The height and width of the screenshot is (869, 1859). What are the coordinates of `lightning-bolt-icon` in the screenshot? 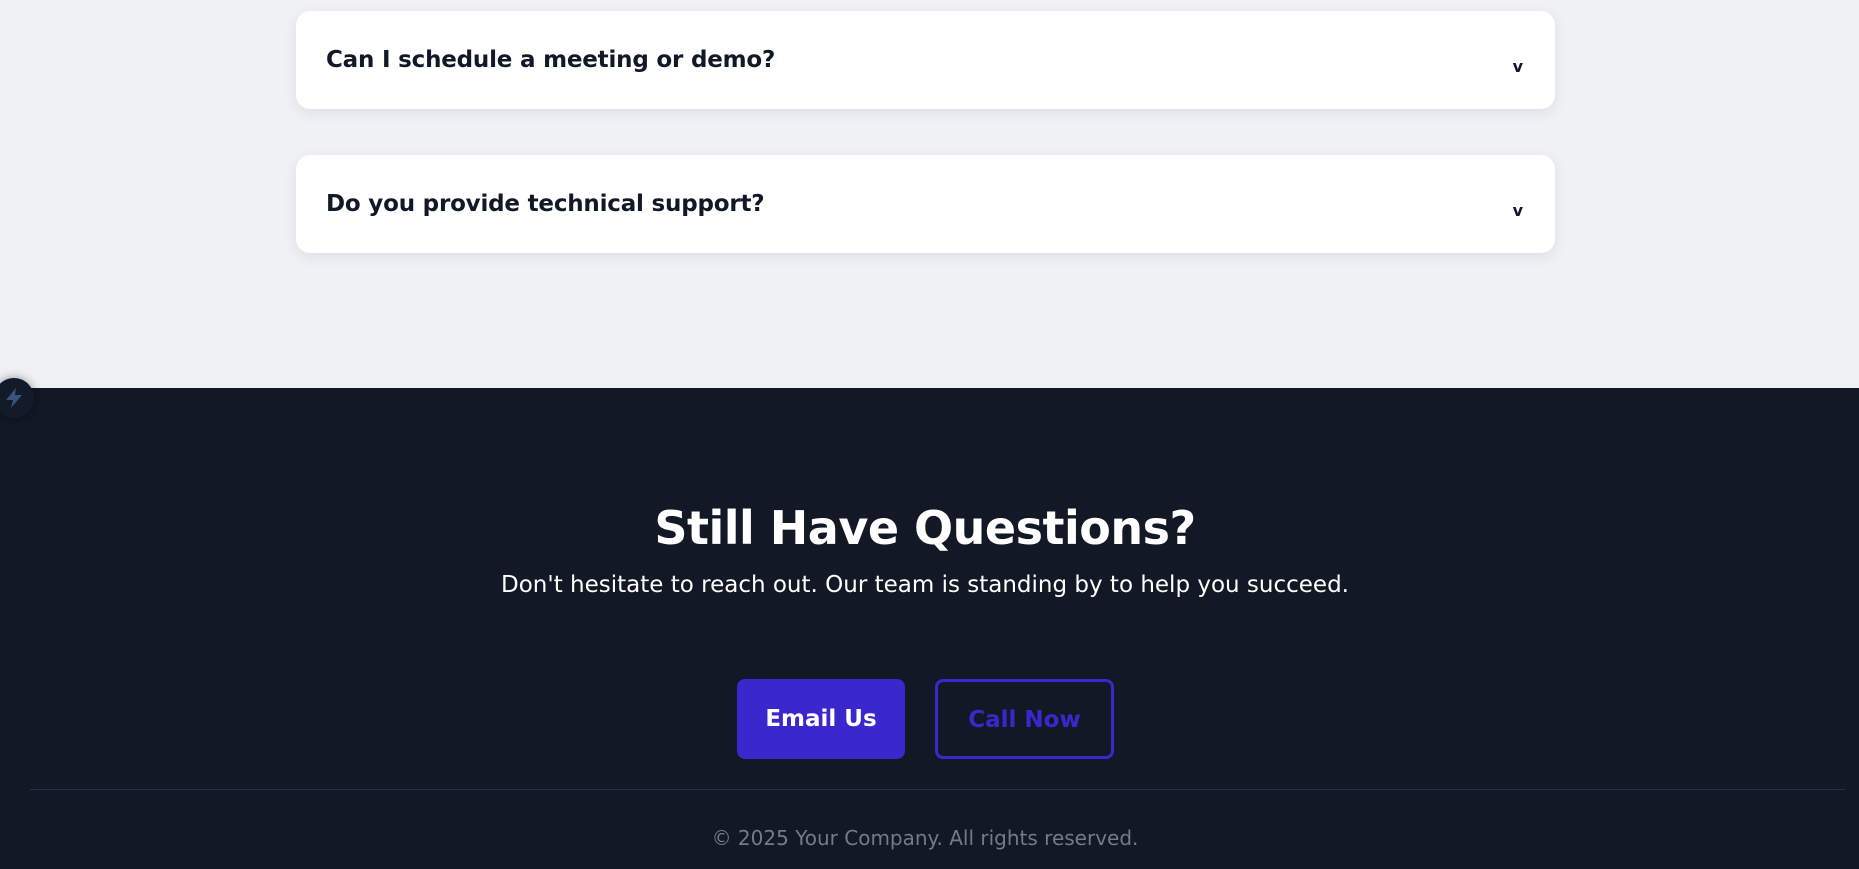 It's located at (14, 398).